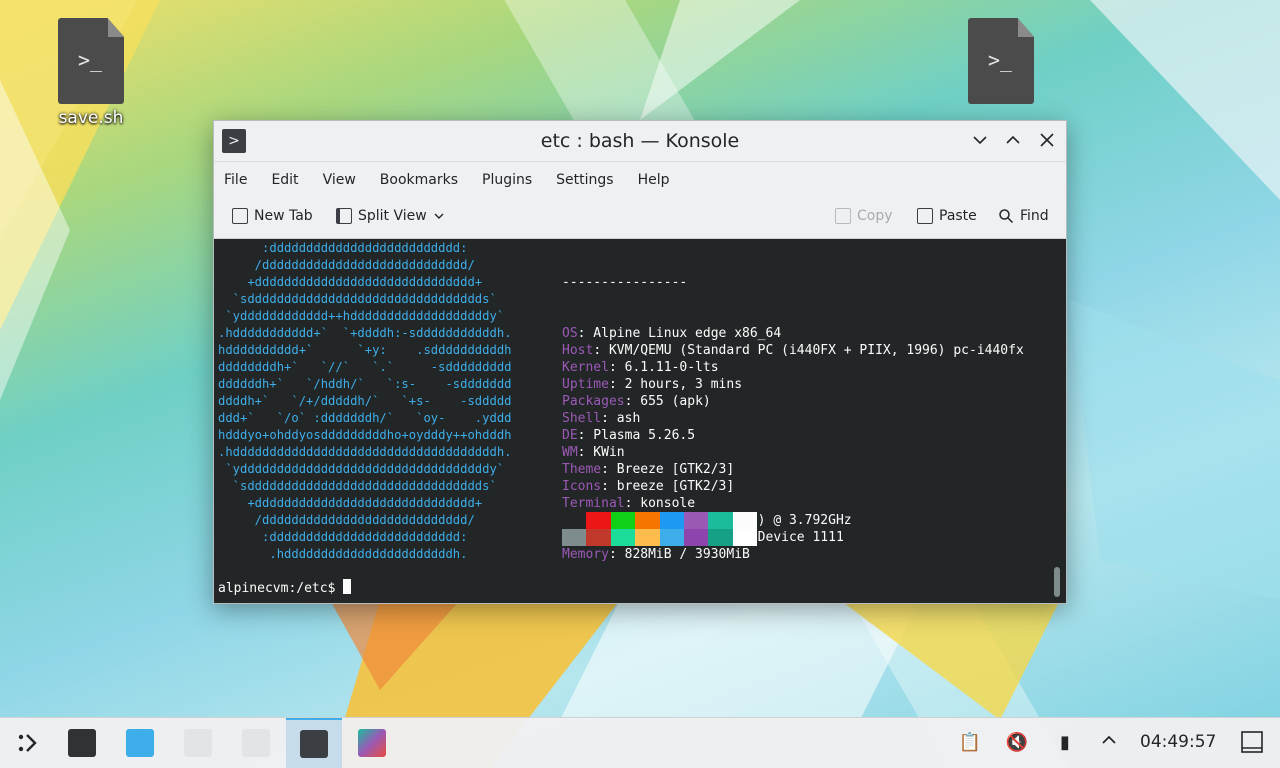 The height and width of the screenshot is (768, 1280). Describe the element at coordinates (585, 384) in the screenshot. I see `info-key: Uptime` at that location.